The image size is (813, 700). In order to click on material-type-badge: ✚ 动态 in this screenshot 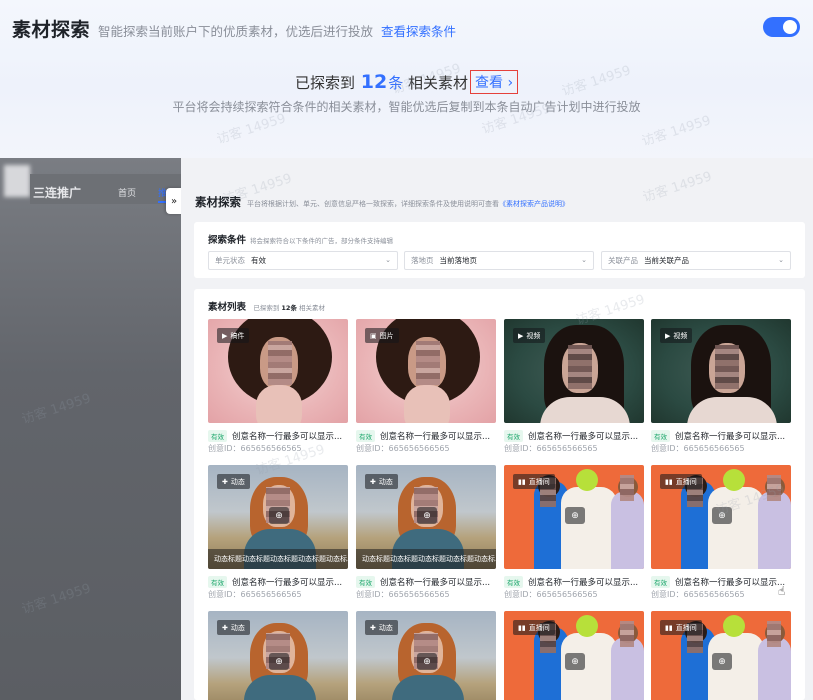, I will do `click(381, 627)`.